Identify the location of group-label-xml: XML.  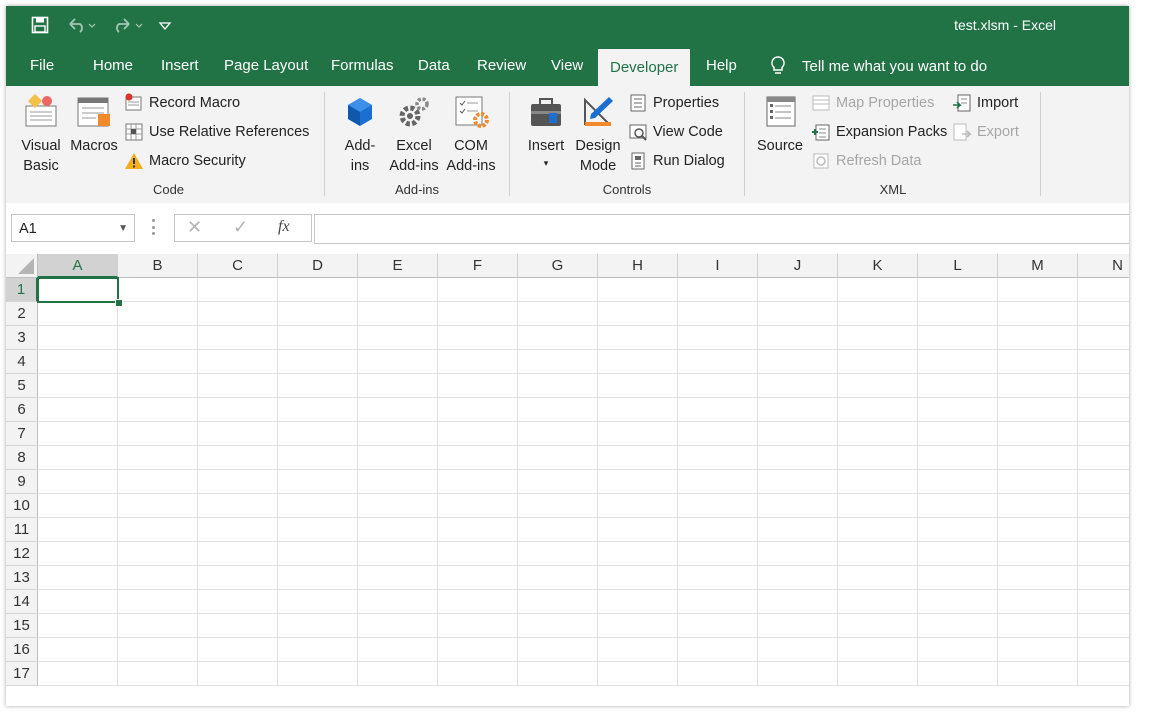
(893, 189).